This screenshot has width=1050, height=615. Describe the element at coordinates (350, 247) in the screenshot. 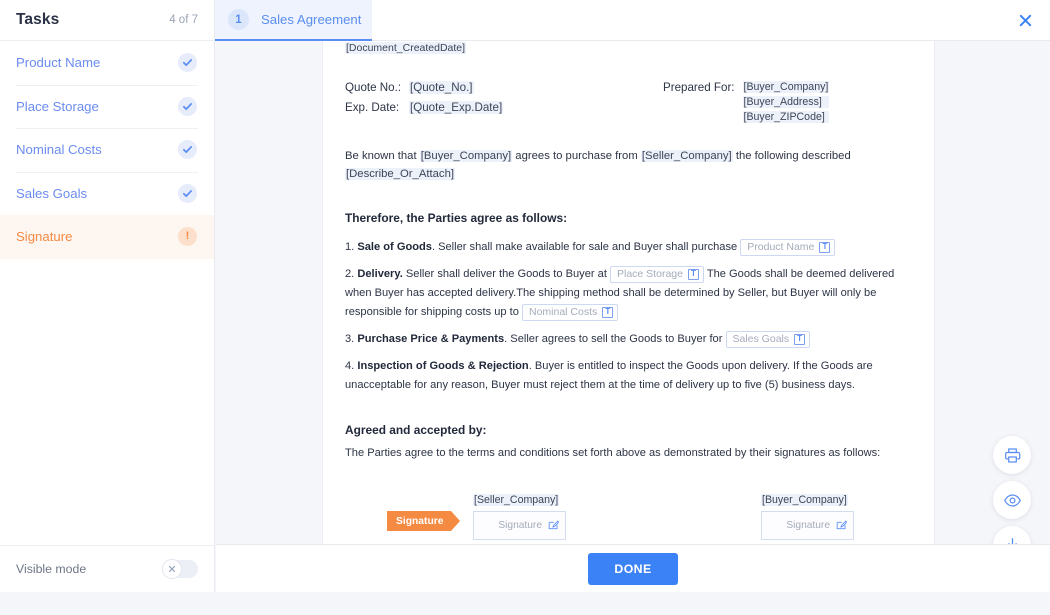

I see `clause-number: 1.` at that location.